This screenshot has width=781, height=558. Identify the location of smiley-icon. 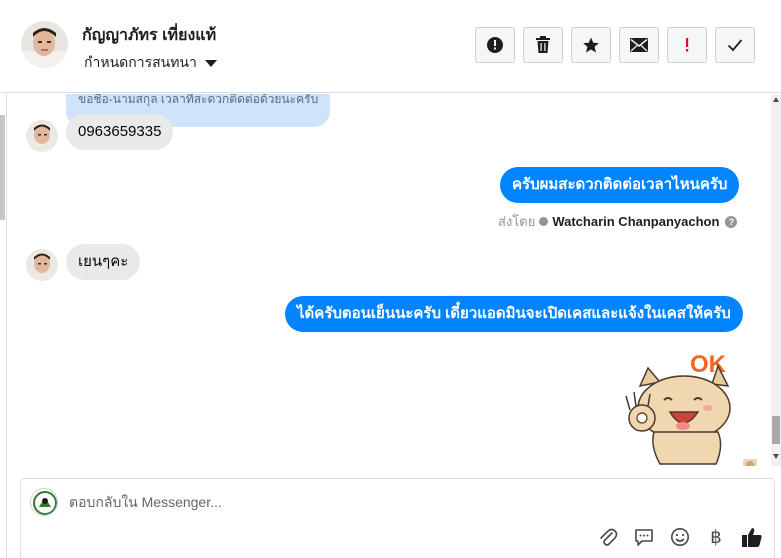
(680, 537).